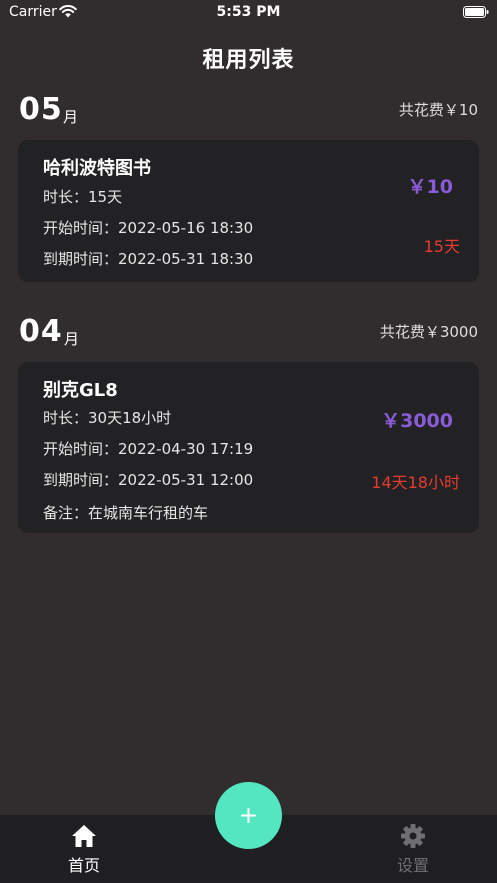  What do you see at coordinates (84, 836) in the screenshot?
I see `home-icon` at bounding box center [84, 836].